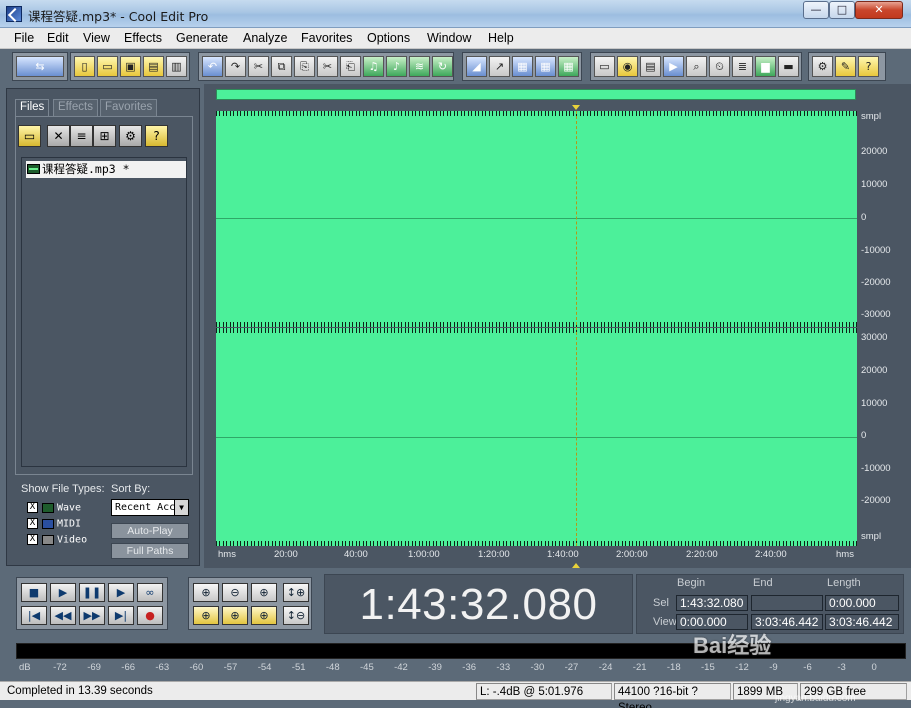  Describe the element at coordinates (57, 541) in the screenshot. I see `file-type-video: X Video` at that location.